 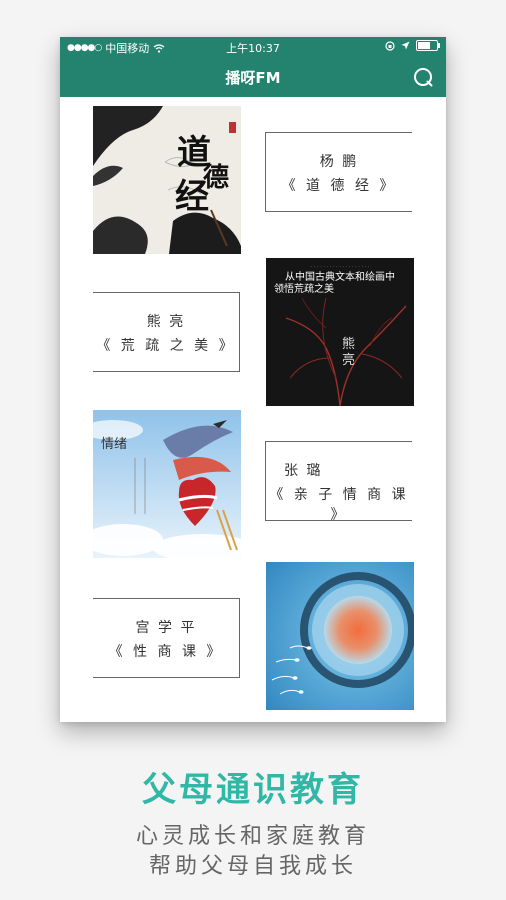 What do you see at coordinates (338, 172) in the screenshot?
I see `course-card-1: 杨 鹏 《 道 德 经 》` at bounding box center [338, 172].